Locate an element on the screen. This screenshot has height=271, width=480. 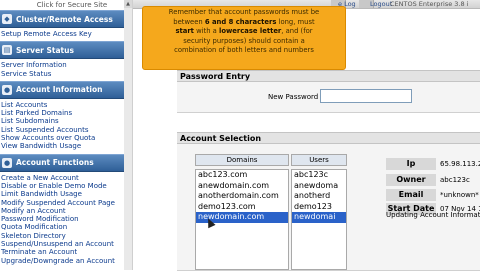
sidebar-link-skeleton-directory: Skeleton Directory is located at coordinates (62, 236).